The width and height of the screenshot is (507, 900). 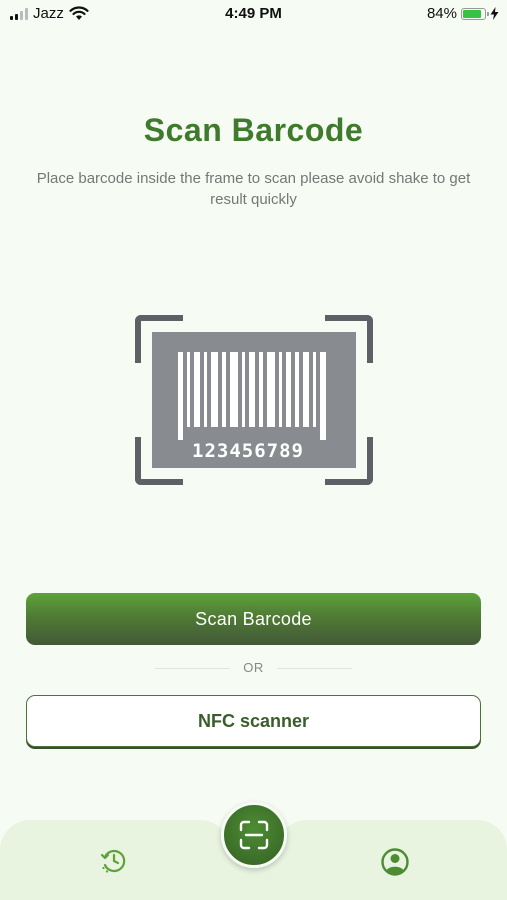 I want to click on barcode-digits: 123456789, so click(x=248, y=451).